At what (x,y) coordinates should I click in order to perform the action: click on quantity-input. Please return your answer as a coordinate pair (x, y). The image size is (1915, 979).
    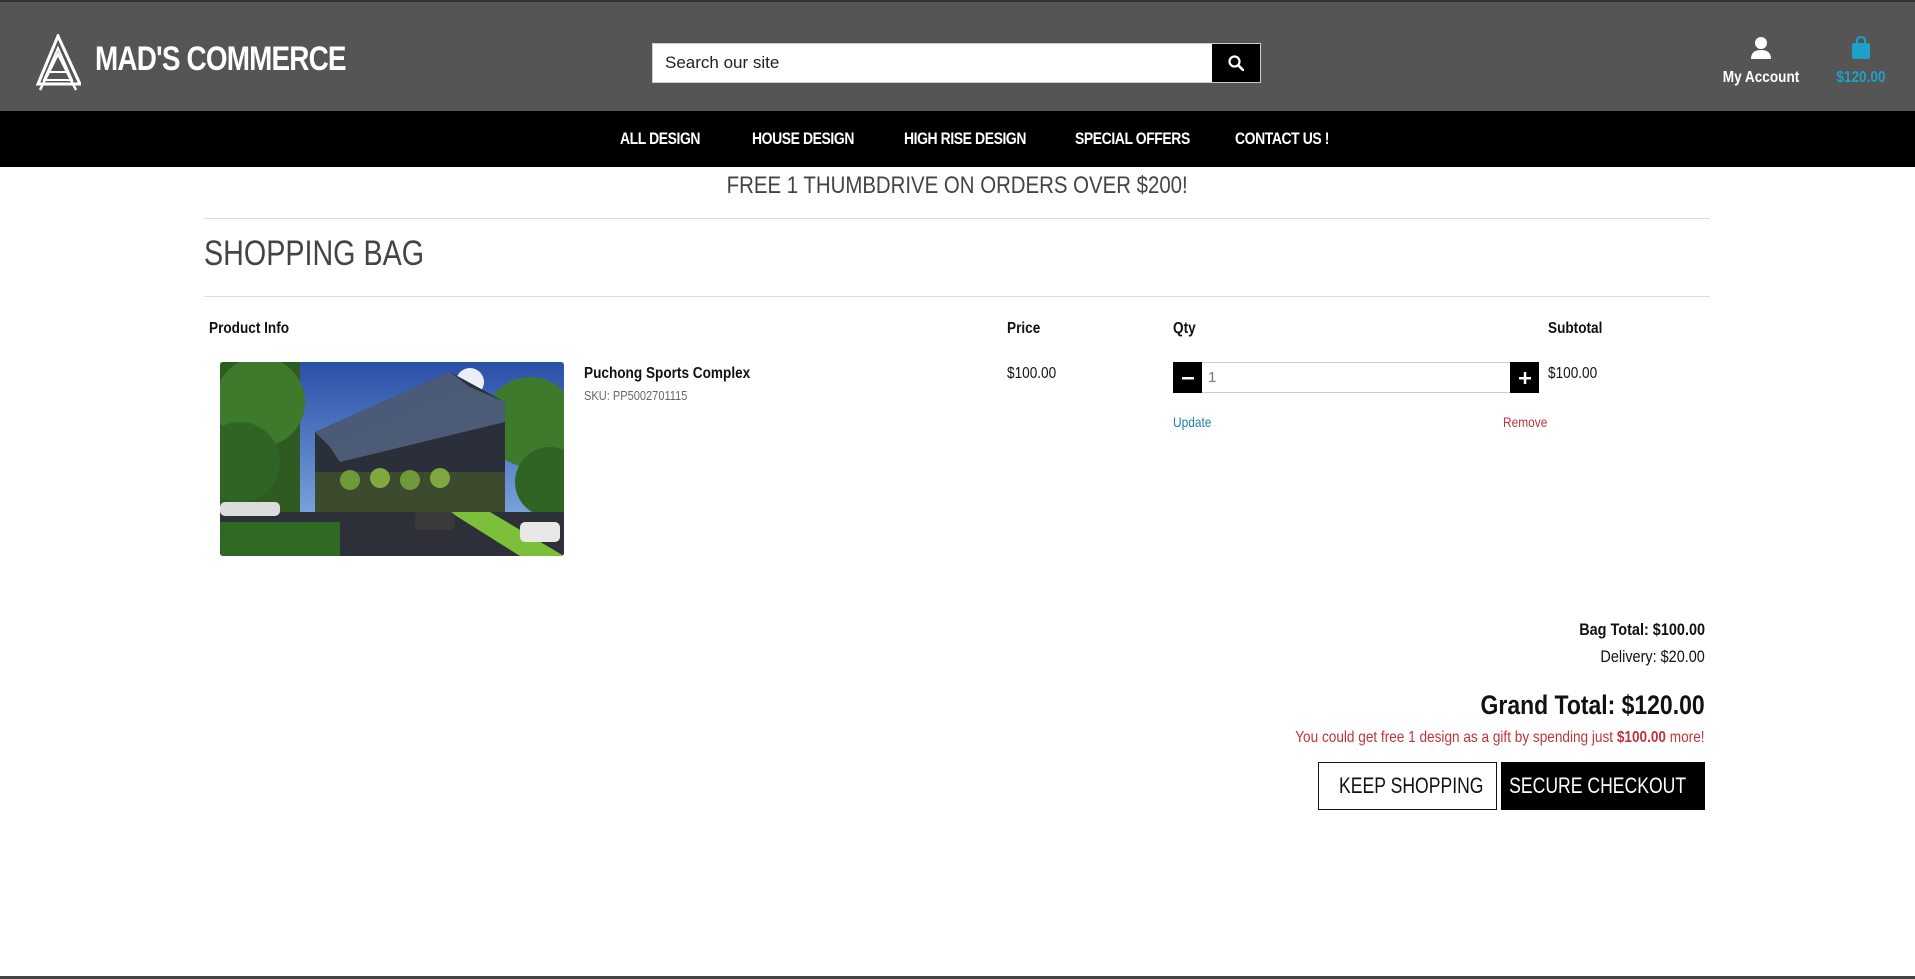
    Looking at the image, I should click on (1356, 377).